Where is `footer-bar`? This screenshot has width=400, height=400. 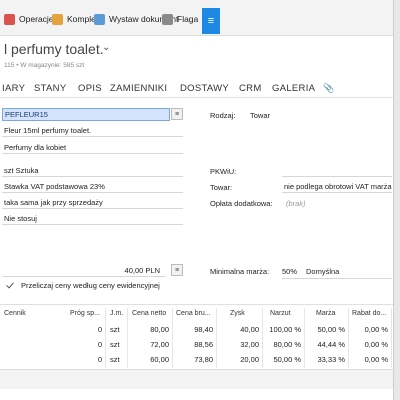
footer-bar is located at coordinates (200, 379).